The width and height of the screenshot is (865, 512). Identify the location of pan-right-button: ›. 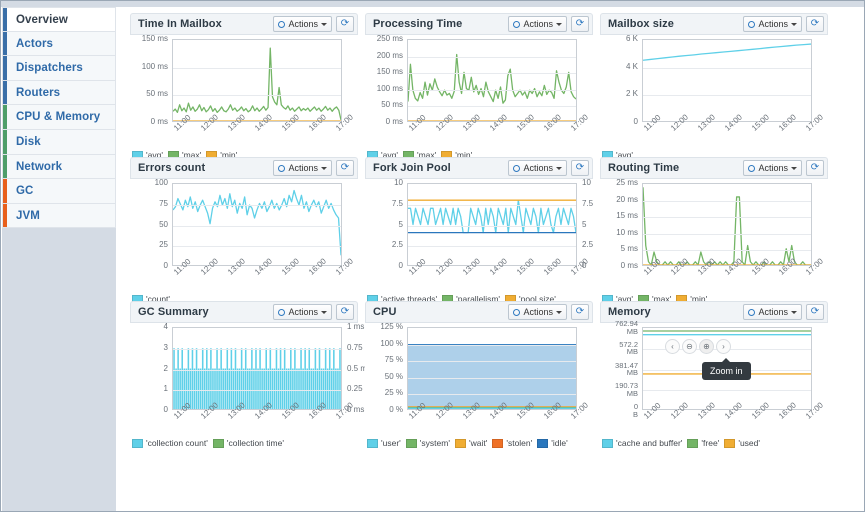
(723, 346).